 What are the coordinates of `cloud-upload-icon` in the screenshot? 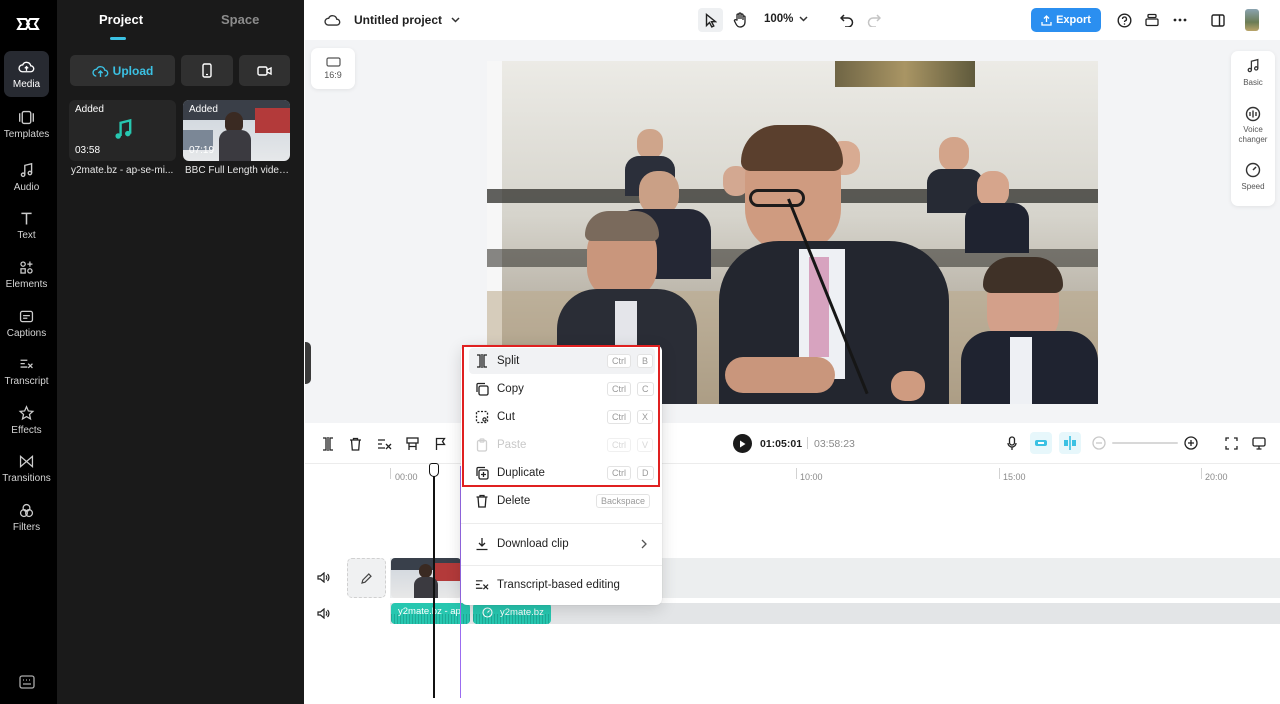 It's located at (100, 71).